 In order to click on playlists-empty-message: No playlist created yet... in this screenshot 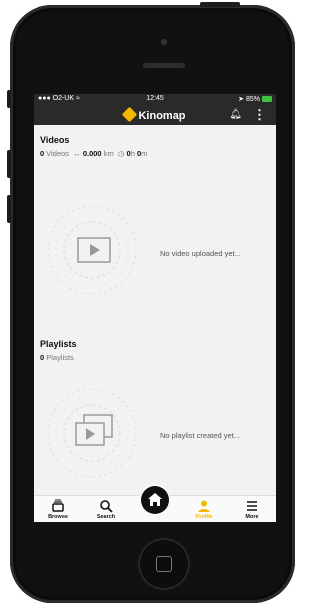, I will do `click(200, 435)`.